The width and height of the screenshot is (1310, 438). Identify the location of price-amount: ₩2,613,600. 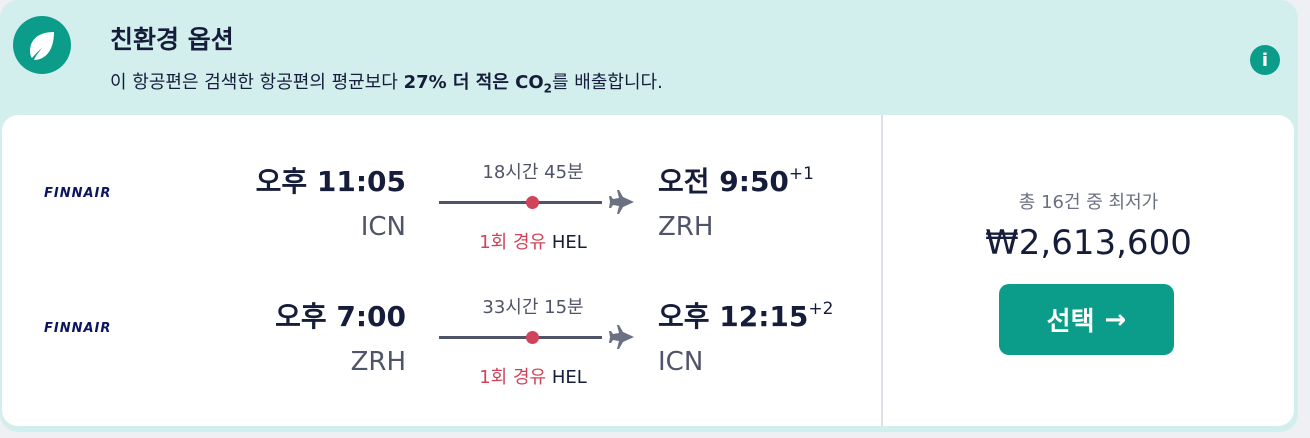
(1088, 243).